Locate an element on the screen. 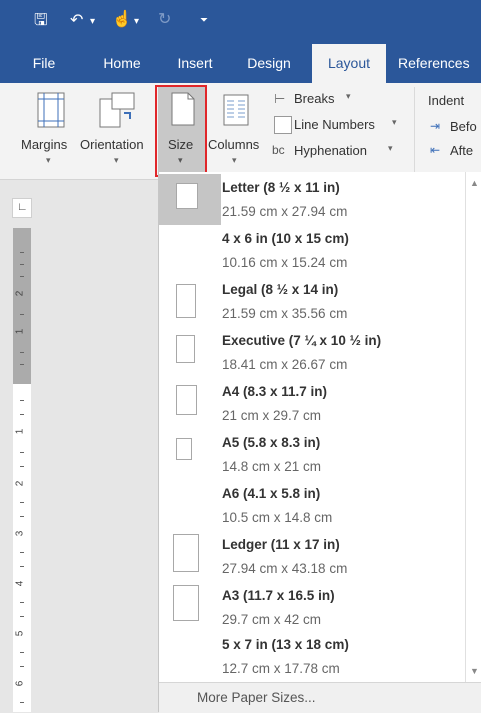 The width and height of the screenshot is (481, 713). tab-stop-icon: ∟ is located at coordinates (22, 207).